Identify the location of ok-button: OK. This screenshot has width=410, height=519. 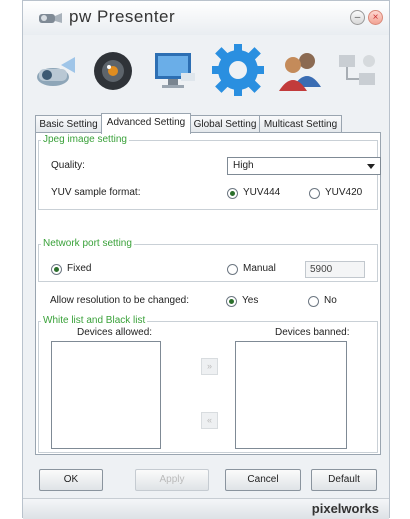
(71, 480).